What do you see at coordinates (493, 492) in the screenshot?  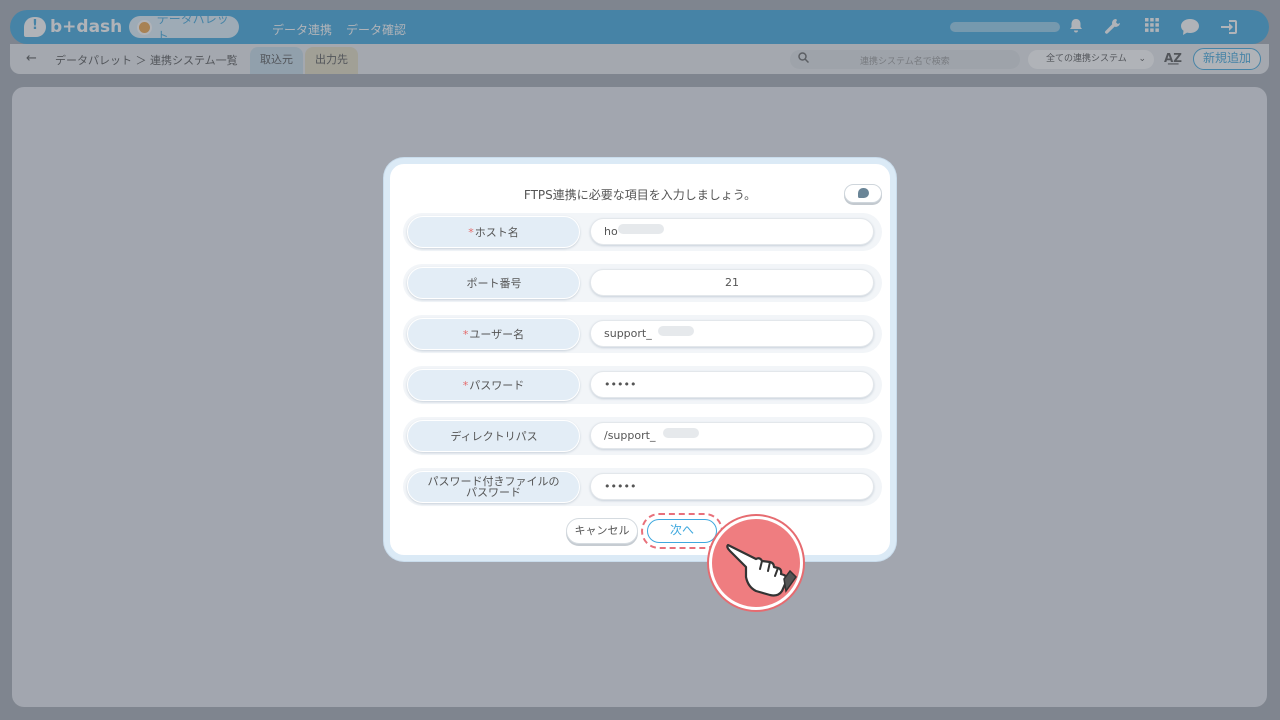 I see `label-text-line2: パスワード` at bounding box center [493, 492].